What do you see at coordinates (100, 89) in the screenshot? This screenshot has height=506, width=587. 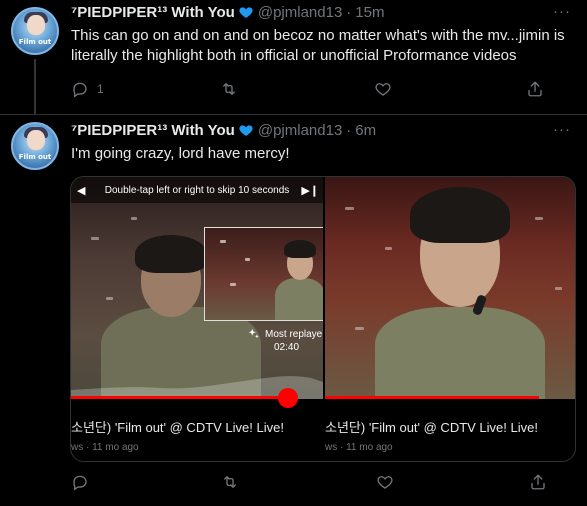 I see `reply-count: 1` at bounding box center [100, 89].